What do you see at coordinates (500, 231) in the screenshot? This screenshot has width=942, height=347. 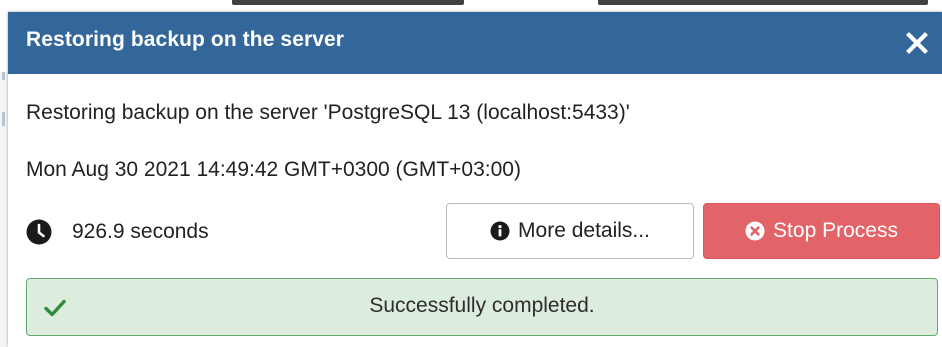 I see `info-circle-icon` at bounding box center [500, 231].